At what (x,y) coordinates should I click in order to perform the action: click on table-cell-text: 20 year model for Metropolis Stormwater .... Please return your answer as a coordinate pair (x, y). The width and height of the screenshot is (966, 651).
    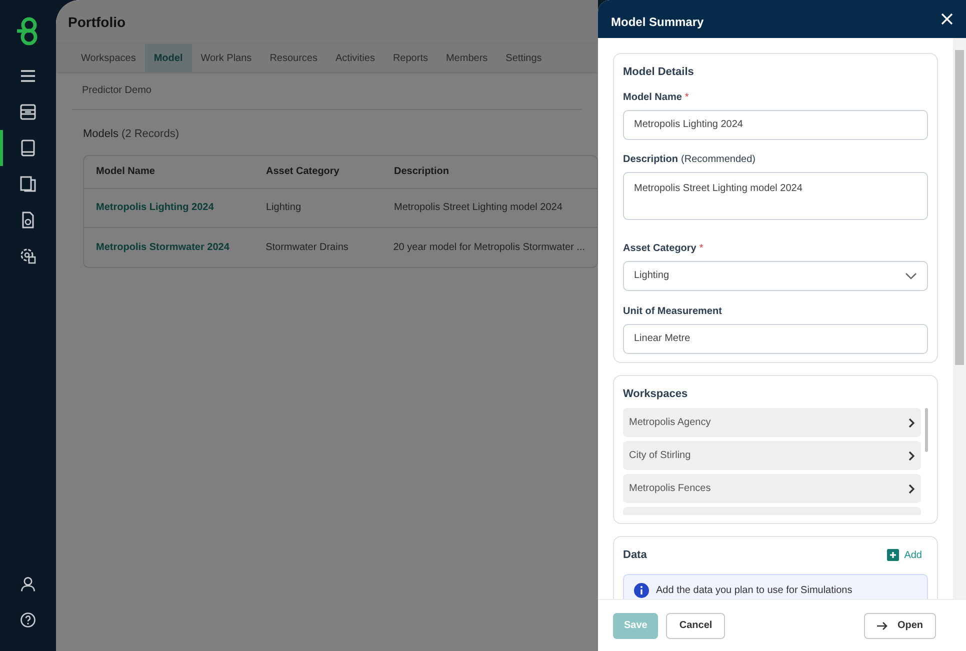
    Looking at the image, I should click on (489, 247).